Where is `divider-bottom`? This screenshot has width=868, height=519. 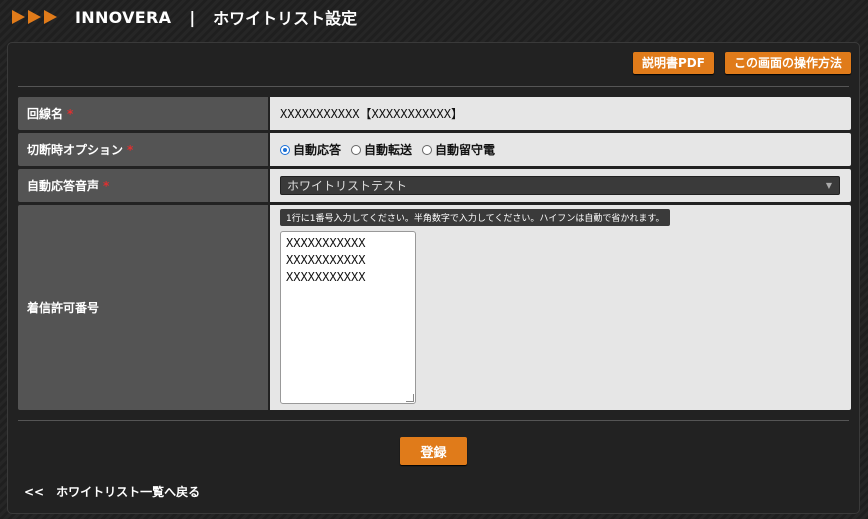
divider-bottom is located at coordinates (433, 420).